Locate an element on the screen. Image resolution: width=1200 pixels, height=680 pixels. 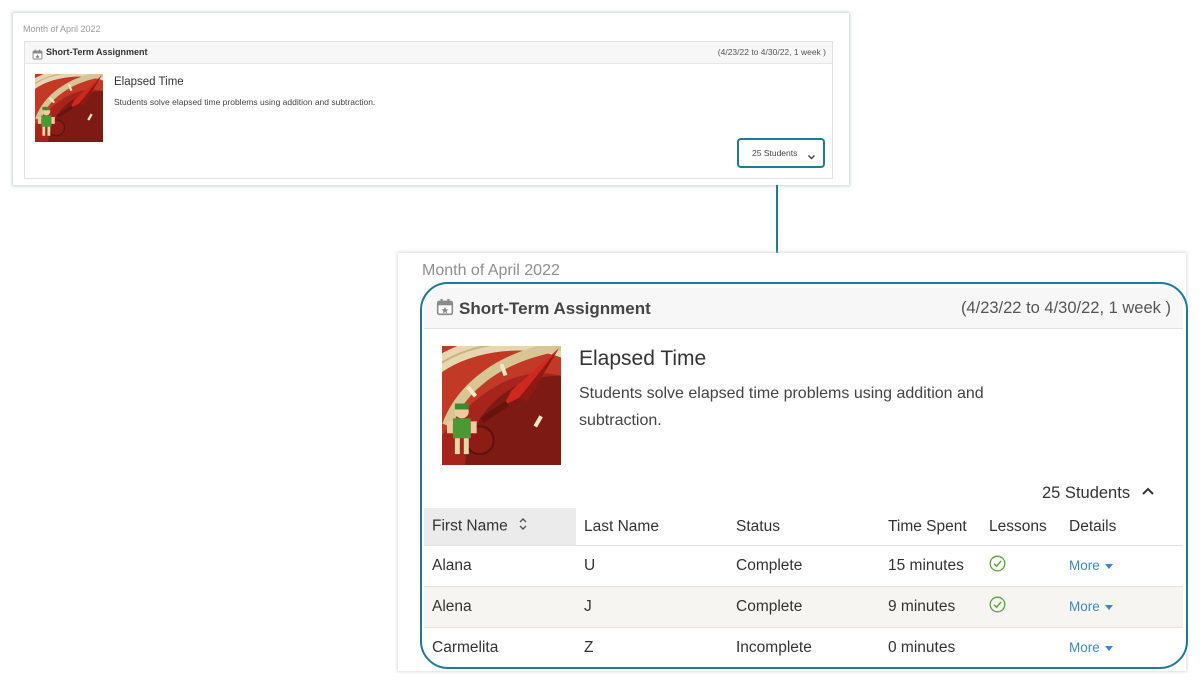
time-spent-cell: 0 minutes is located at coordinates (930, 648).